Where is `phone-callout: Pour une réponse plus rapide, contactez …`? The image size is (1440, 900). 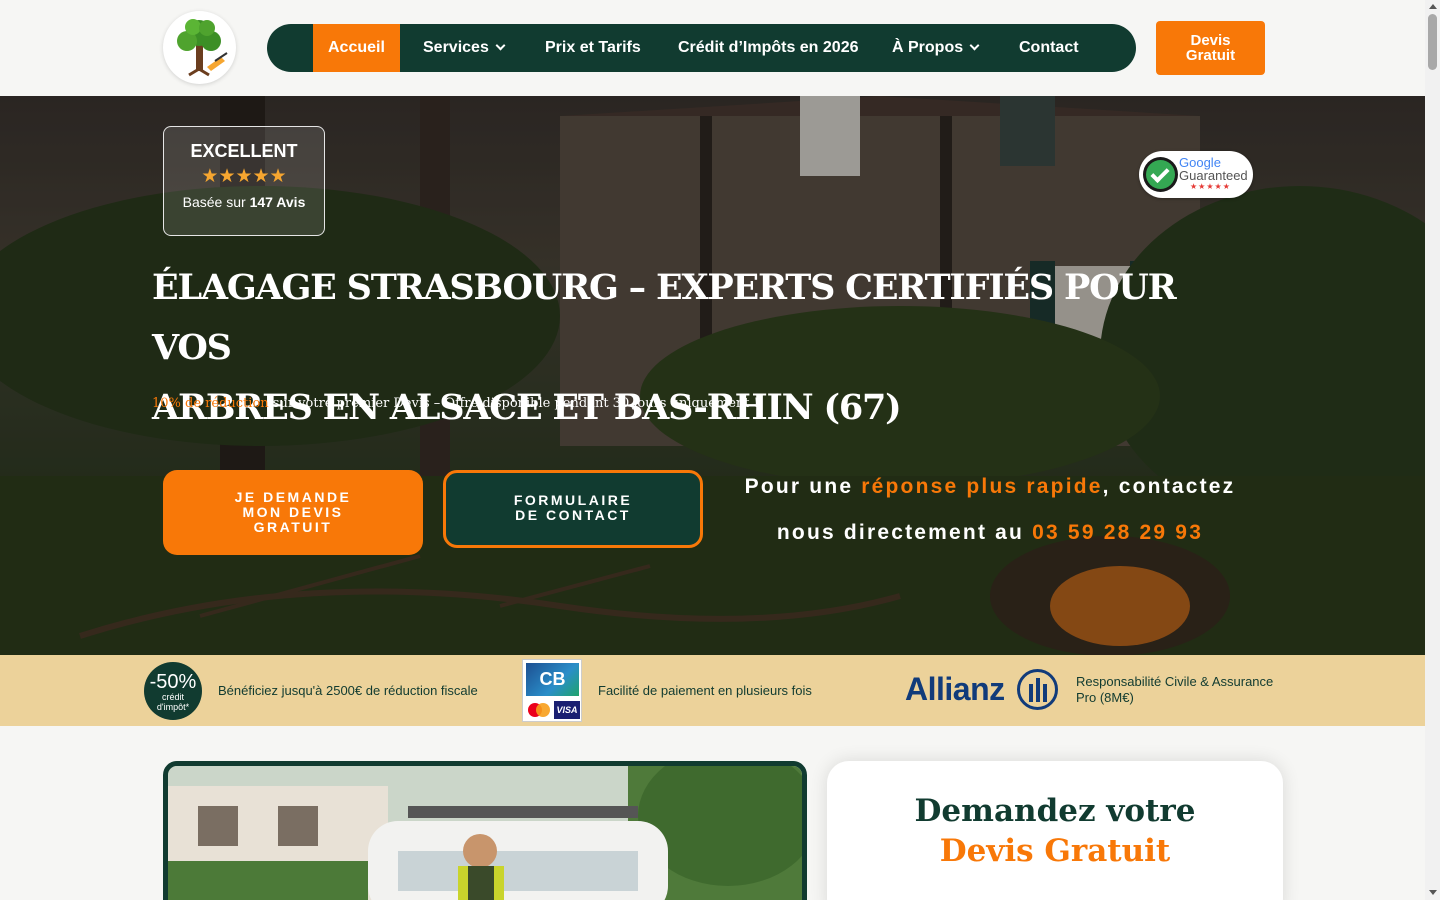 phone-callout: Pour une réponse plus rapide, contactez … is located at coordinates (990, 510).